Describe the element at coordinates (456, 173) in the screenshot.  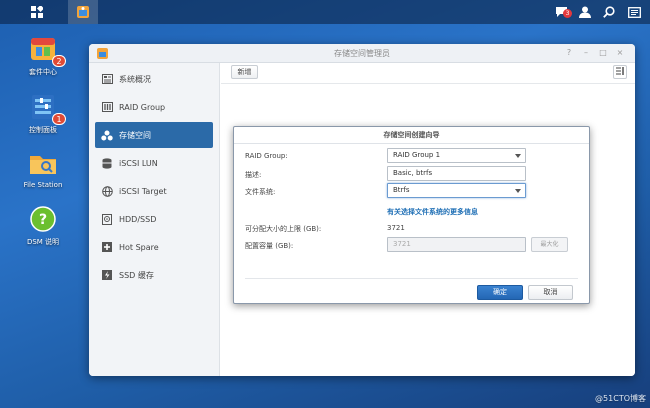
I see `description-input: Basic, btrfs` at that location.